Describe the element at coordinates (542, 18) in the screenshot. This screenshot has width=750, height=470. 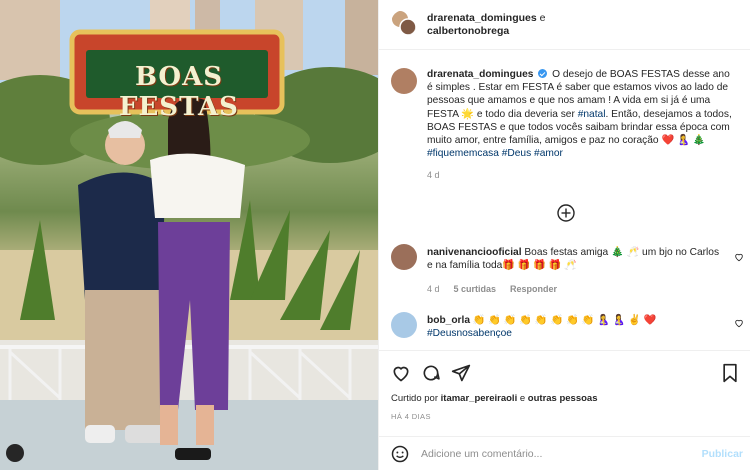
I see `author-and: e` at that location.